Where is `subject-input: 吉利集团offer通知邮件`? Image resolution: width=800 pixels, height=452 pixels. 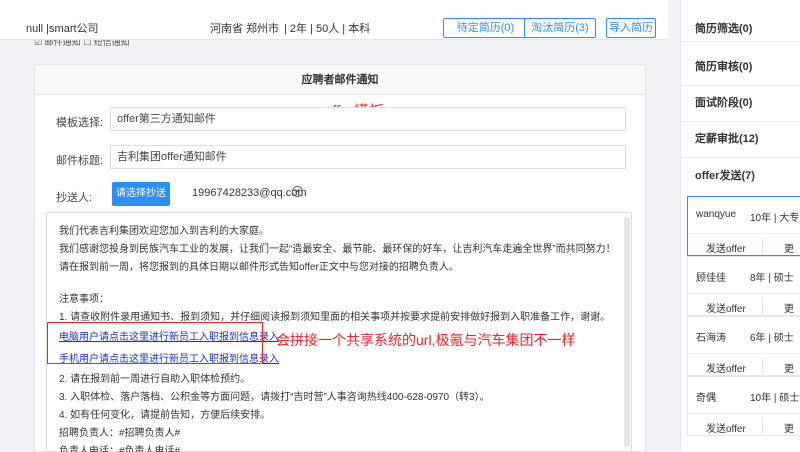 subject-input: 吉利集团offer通知邮件 is located at coordinates (368, 157).